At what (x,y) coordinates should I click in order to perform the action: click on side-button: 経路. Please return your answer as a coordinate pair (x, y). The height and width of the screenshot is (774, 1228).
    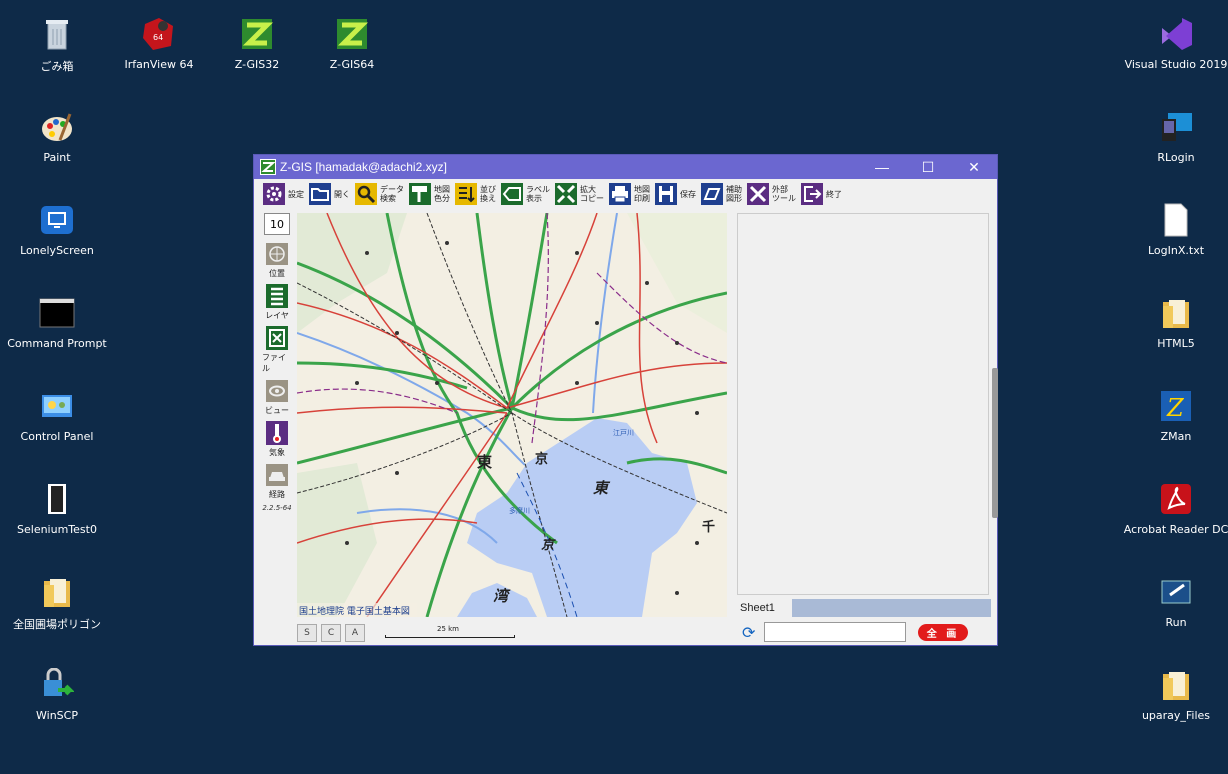
    Looking at the image, I should click on (277, 481).